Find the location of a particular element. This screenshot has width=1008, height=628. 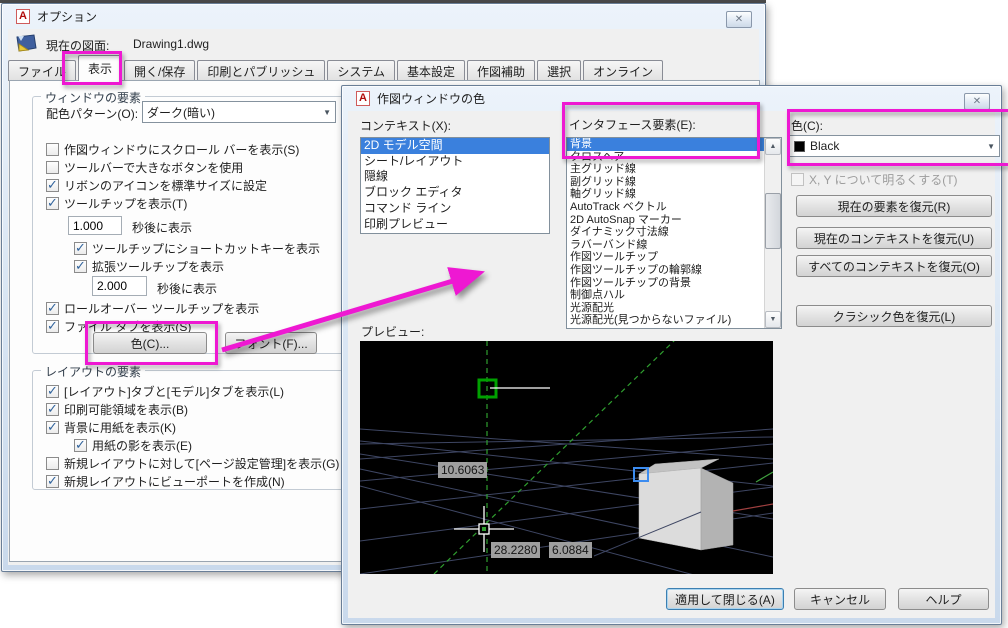

checkbox-paper-background: 背景に用紙を表示(K) is located at coordinates (111, 427).